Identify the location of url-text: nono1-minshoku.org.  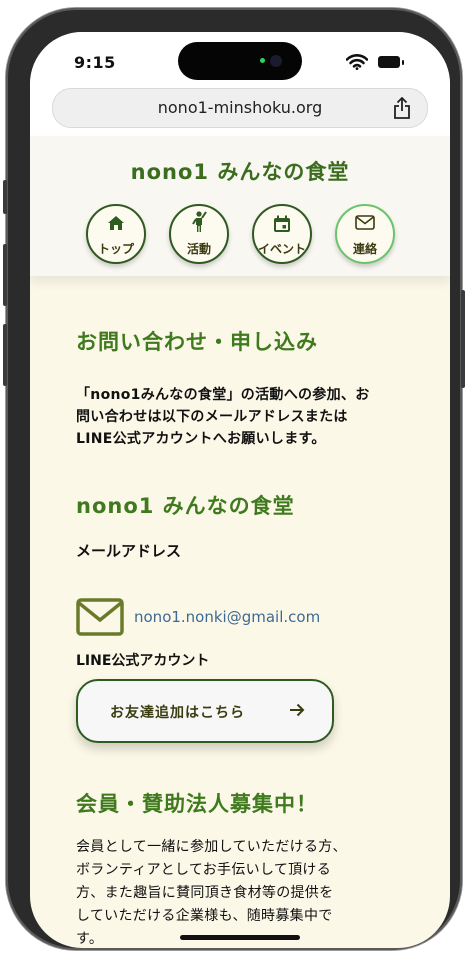
(240, 107).